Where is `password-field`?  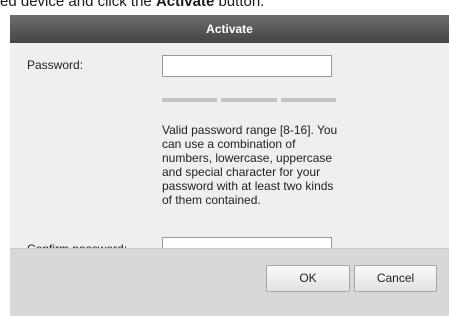
password-field is located at coordinates (247, 66).